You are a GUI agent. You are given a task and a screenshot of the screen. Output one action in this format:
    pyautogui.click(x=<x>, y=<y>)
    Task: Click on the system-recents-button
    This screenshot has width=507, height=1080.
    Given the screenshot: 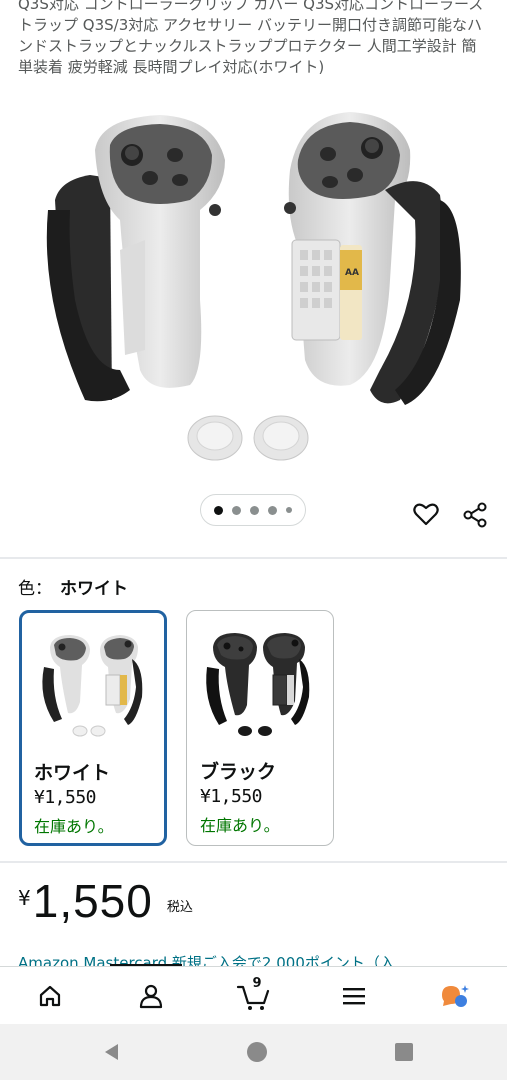 What is the action you would take?
    pyautogui.click(x=404, y=1052)
    